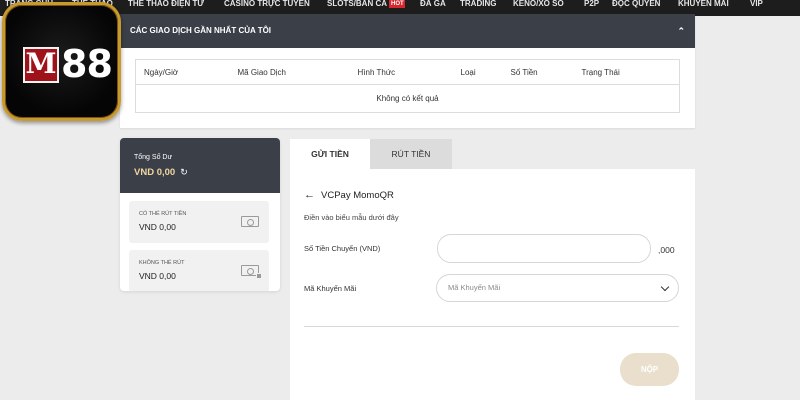  Describe the element at coordinates (639, 6) in the screenshot. I see `nav-item-exclusive: ĐỘC QUYỀN` at that location.